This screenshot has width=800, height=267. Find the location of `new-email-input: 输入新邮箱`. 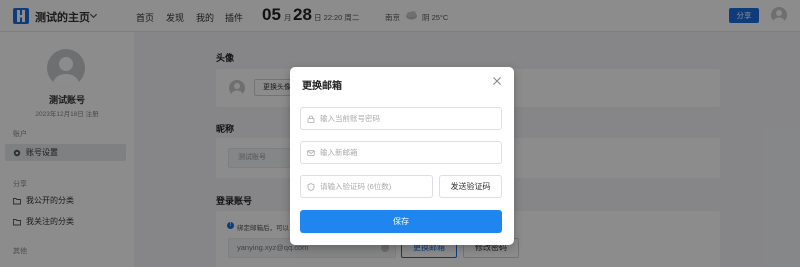

new-email-input: 输入新邮箱 is located at coordinates (401, 152).